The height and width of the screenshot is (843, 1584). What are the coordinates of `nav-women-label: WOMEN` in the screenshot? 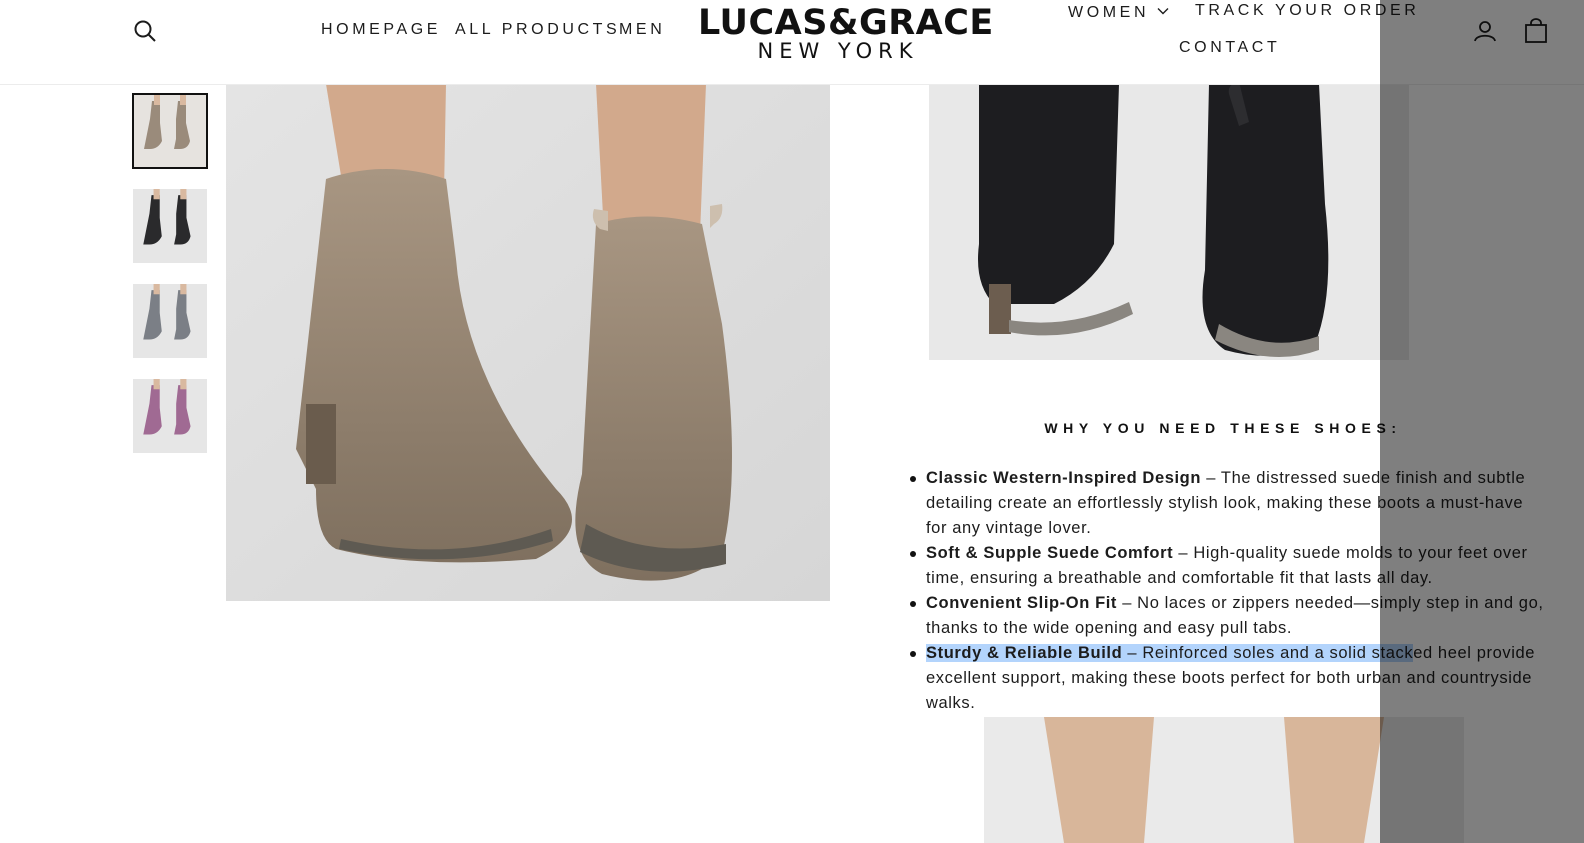 It's located at (1109, 12).